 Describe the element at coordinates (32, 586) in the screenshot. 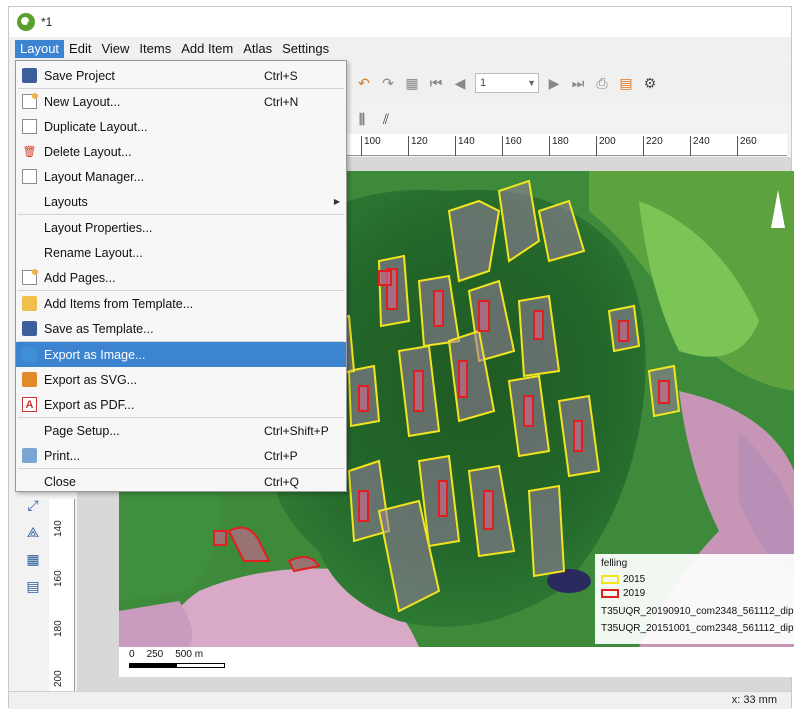

I see `add-html-icon: ▤` at that location.